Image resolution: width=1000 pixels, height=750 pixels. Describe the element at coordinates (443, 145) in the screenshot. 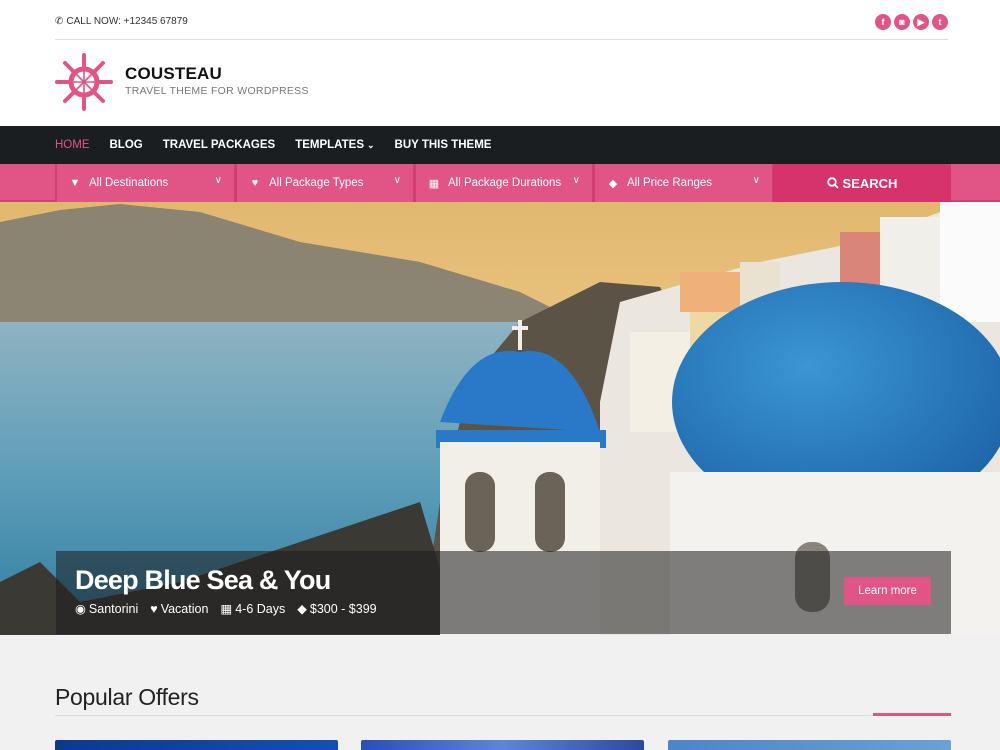

I see `nav-item-buy-this-theme: BUY THIS THEME` at that location.